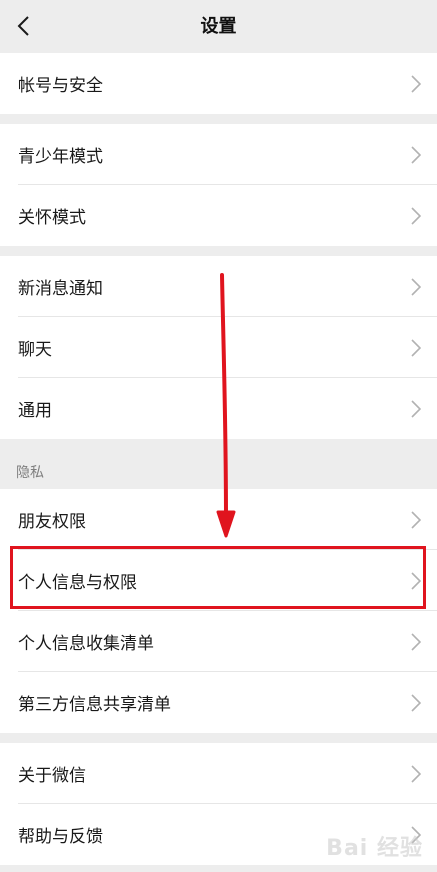 The width and height of the screenshot is (437, 872). I want to click on settings-item-chat: 聊天, so click(218, 347).